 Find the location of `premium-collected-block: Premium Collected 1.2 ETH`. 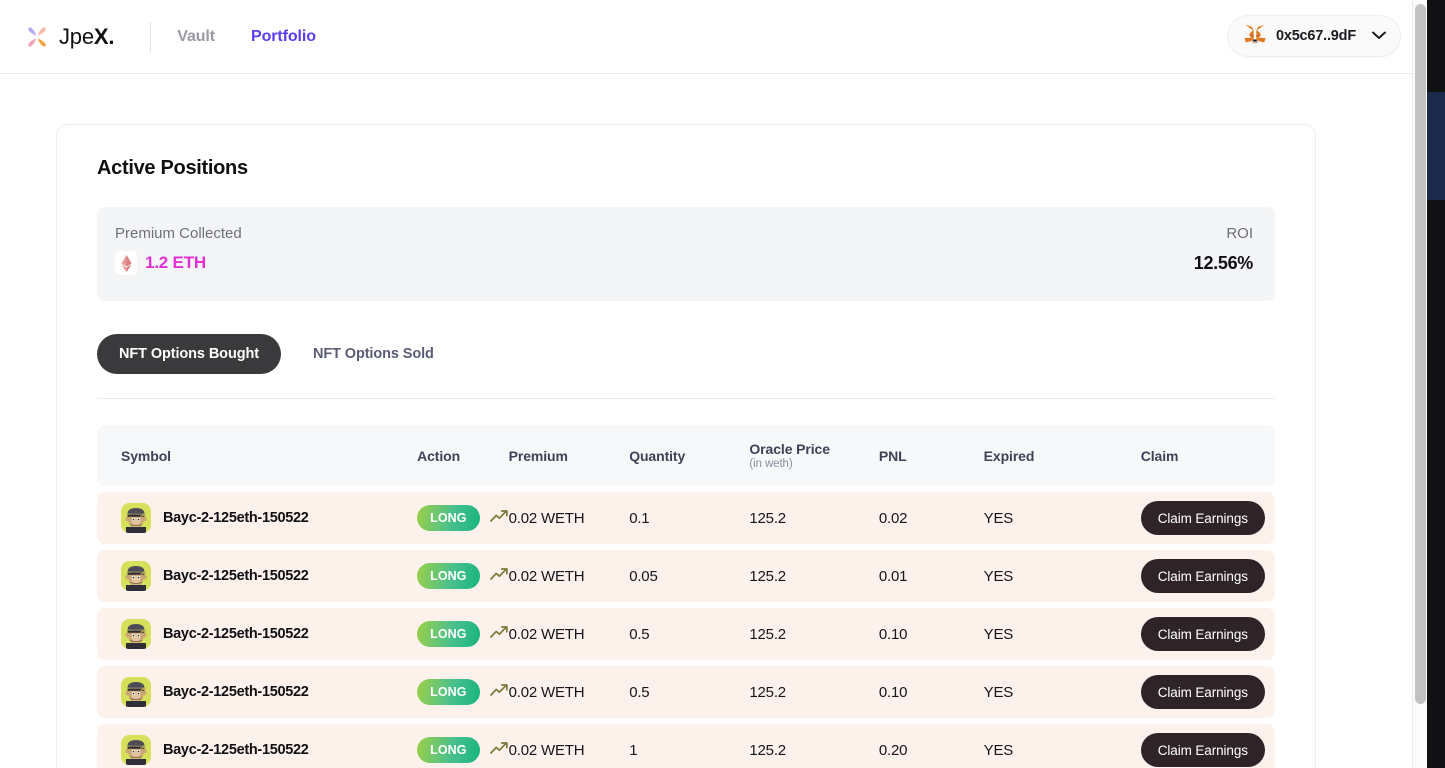

premium-collected-block: Premium Collected 1.2 ETH is located at coordinates (178, 250).